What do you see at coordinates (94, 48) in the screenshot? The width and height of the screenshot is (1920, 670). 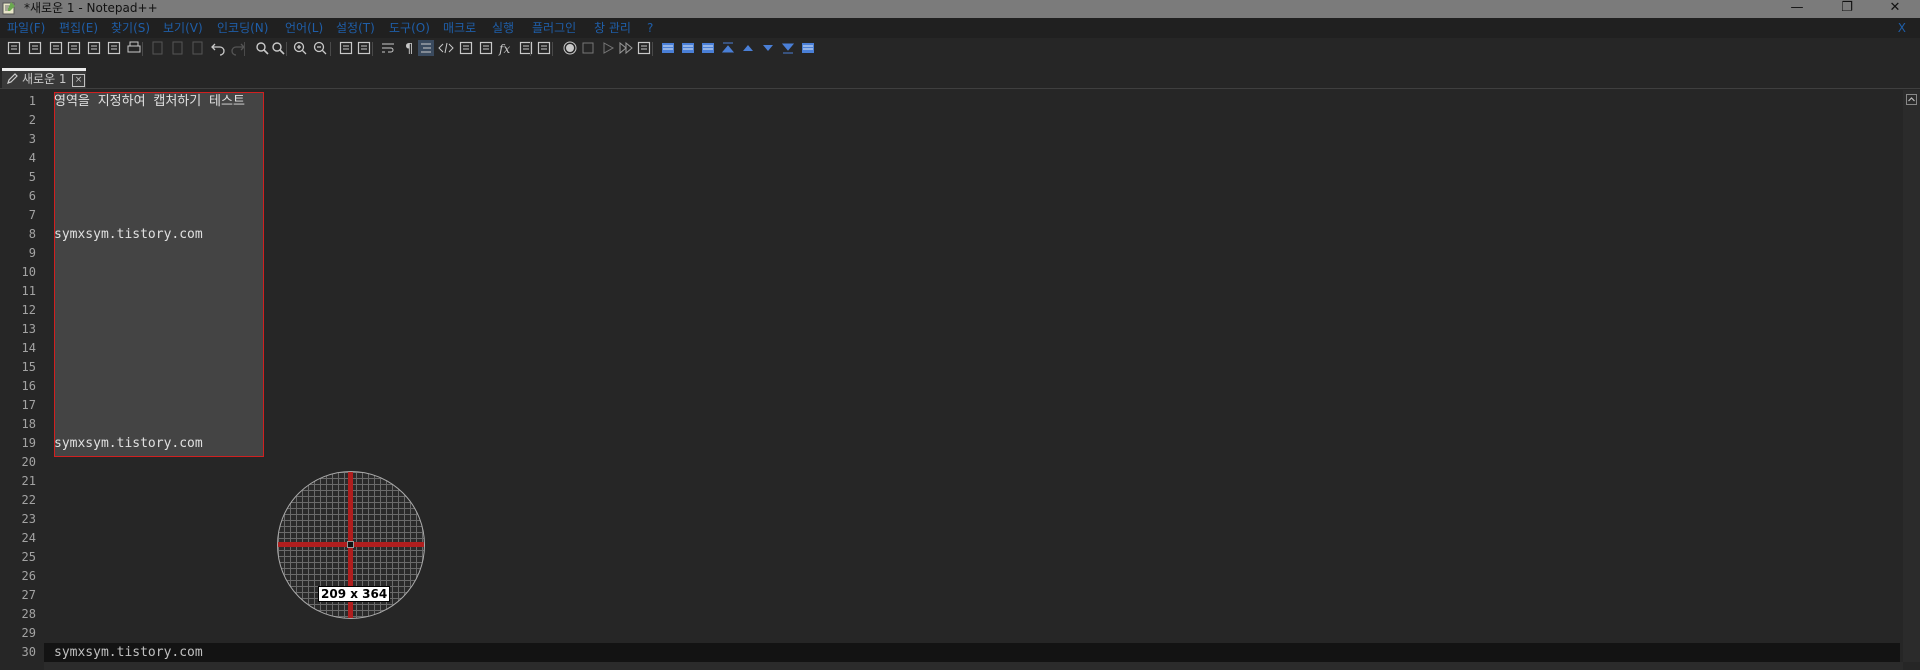 I see `close-icon` at bounding box center [94, 48].